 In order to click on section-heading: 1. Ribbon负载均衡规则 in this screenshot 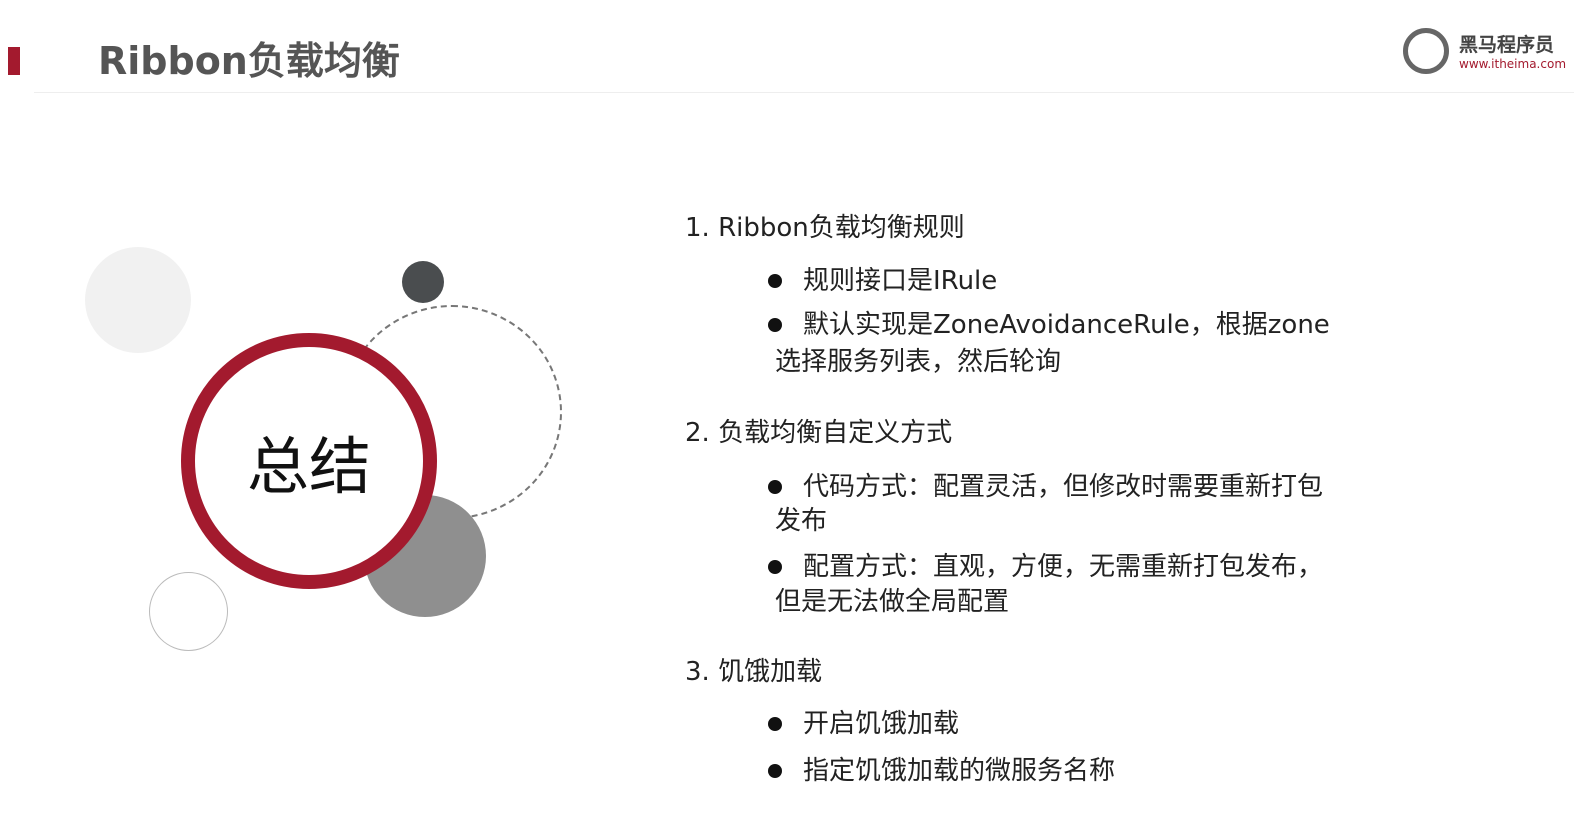, I will do `click(825, 228)`.